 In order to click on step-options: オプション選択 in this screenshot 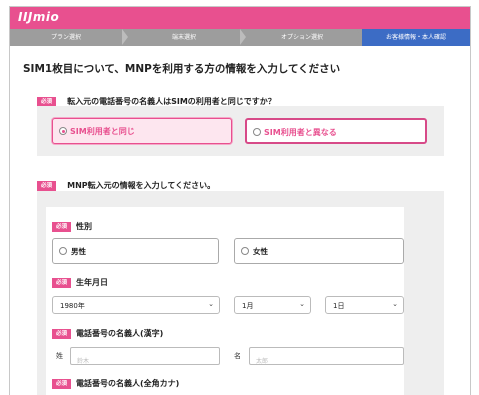, I will do `click(302, 37)`.